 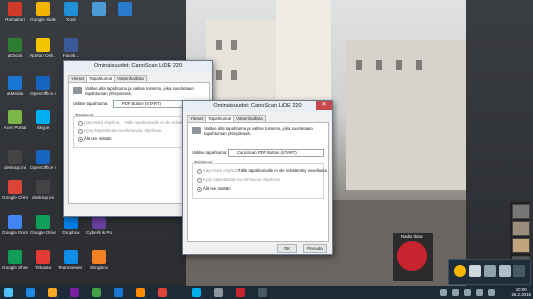 I want to click on network-icon, so click(x=475, y=271).